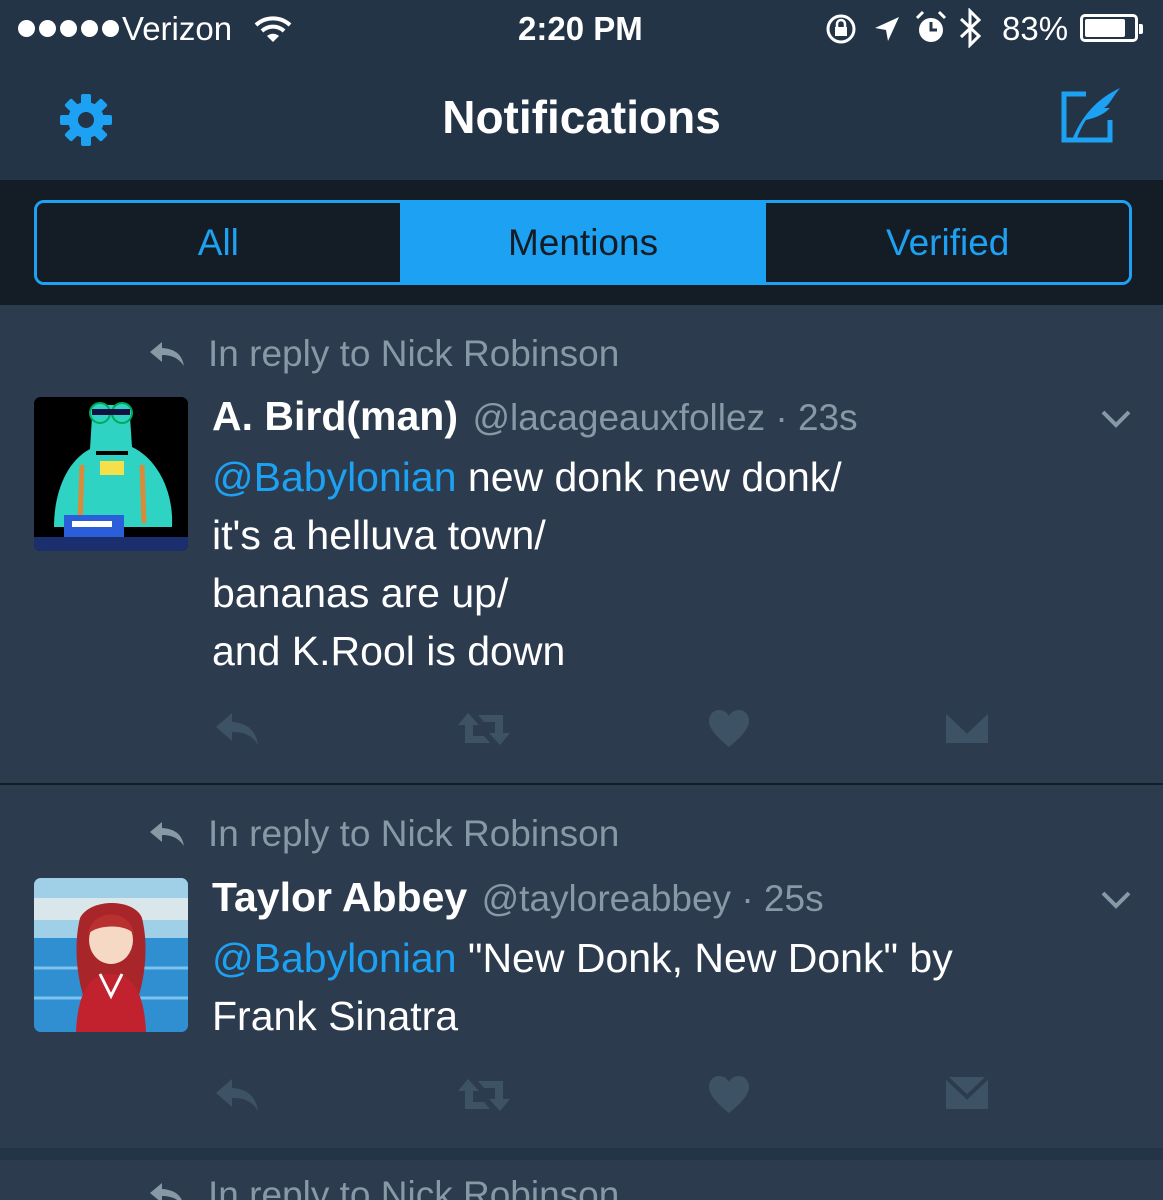 This screenshot has height=1200, width=1163. What do you see at coordinates (581, 117) in the screenshot?
I see `page-title: Notifications` at bounding box center [581, 117].